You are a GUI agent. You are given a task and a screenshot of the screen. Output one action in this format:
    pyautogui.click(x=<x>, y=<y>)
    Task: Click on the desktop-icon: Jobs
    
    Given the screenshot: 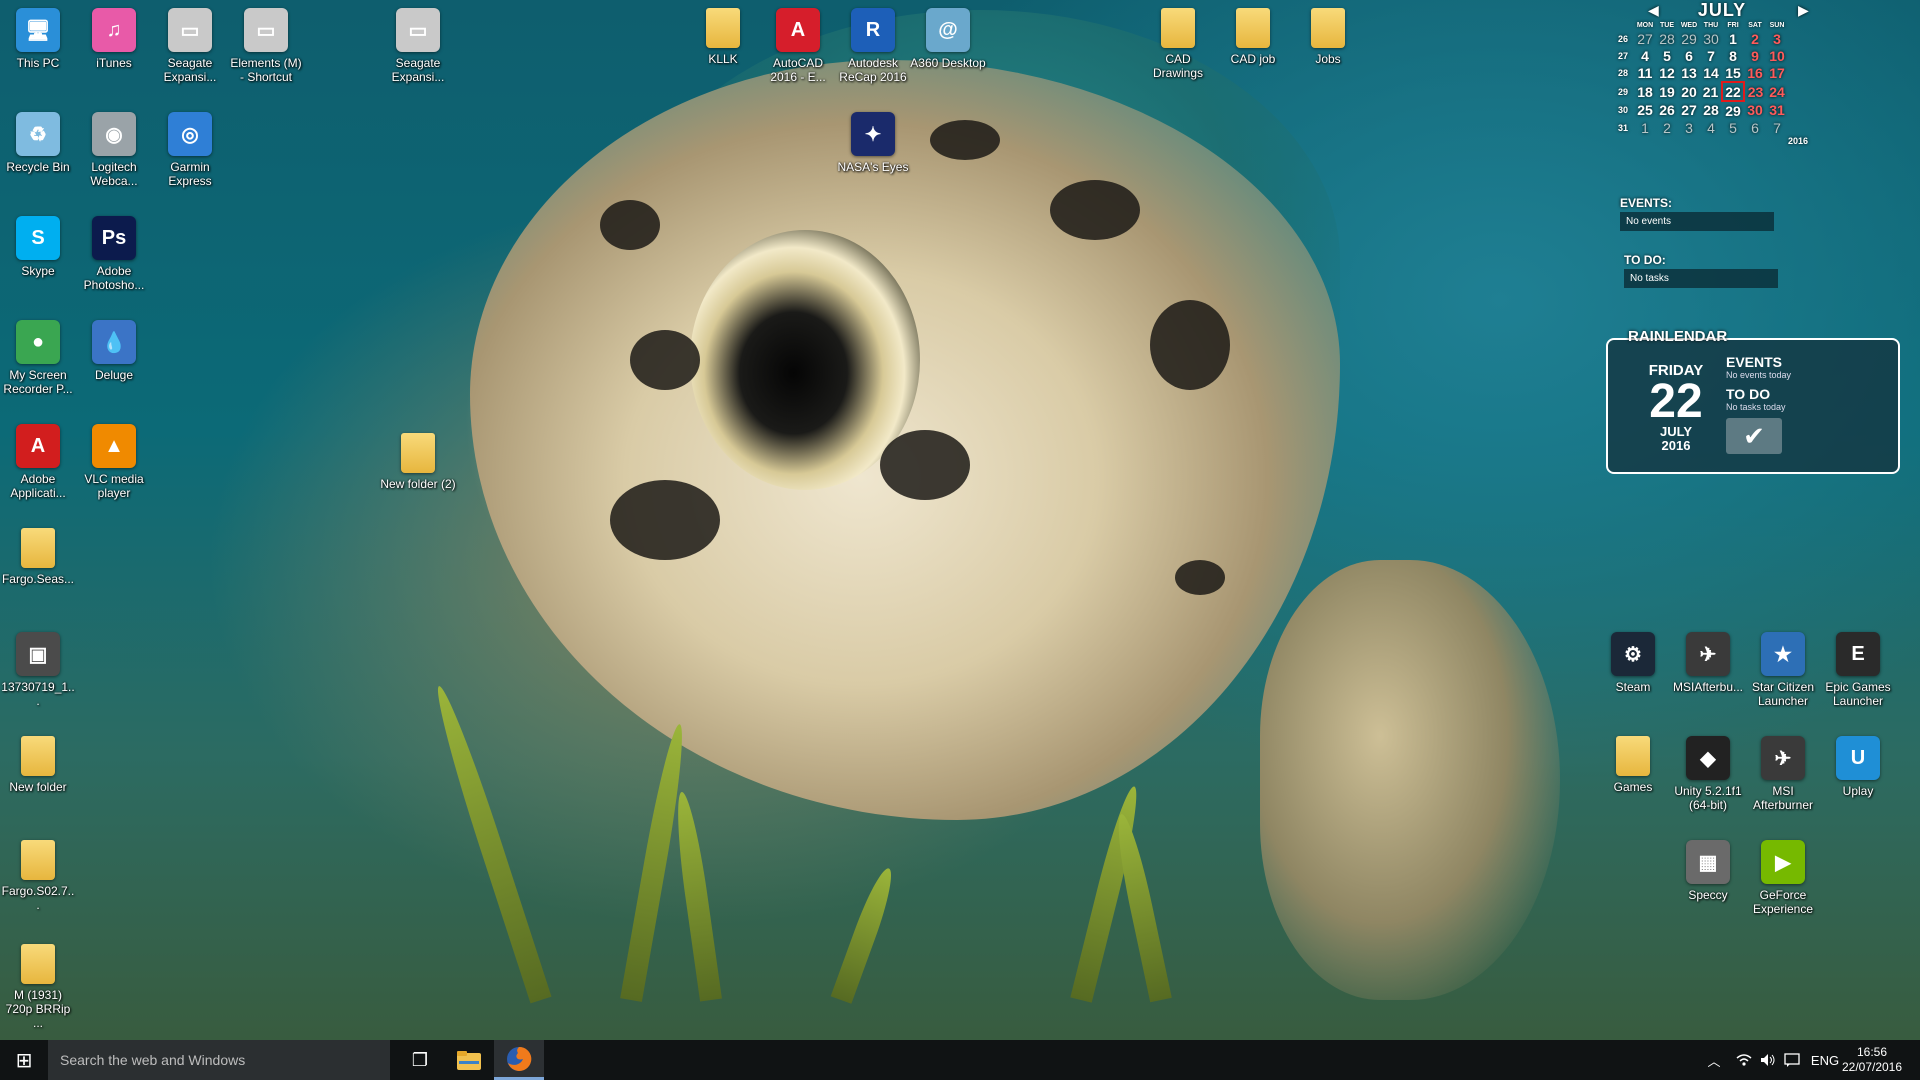 What is the action you would take?
    pyautogui.click(x=1328, y=37)
    